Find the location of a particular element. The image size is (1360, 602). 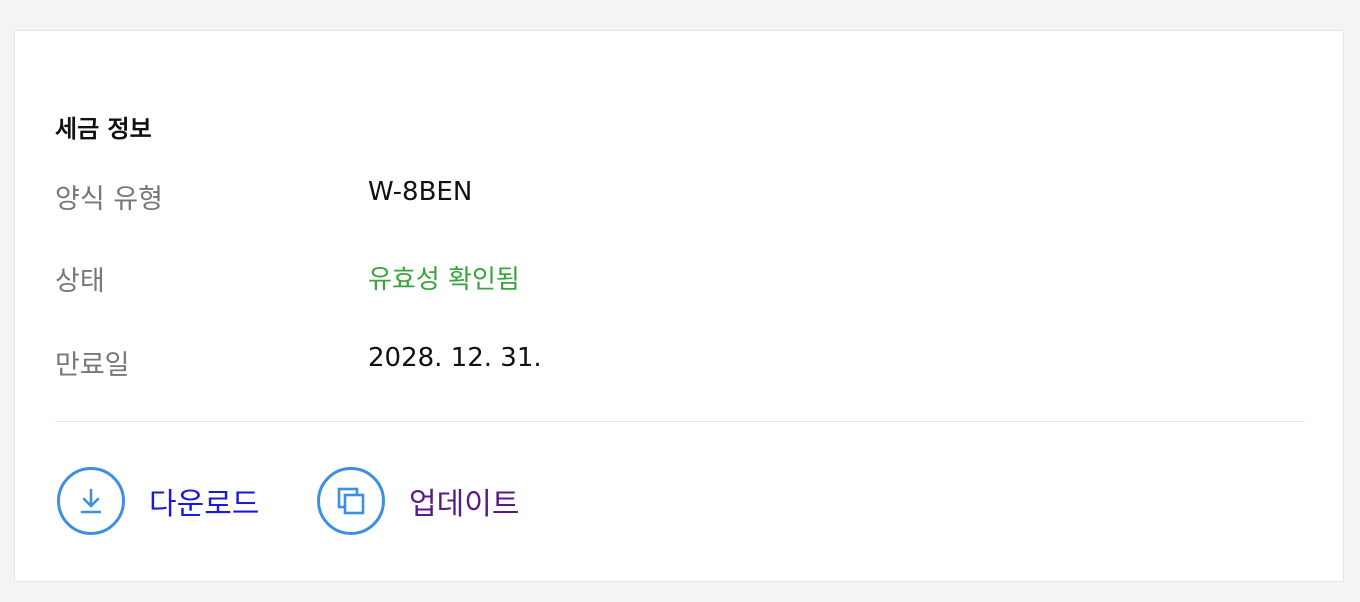

divider is located at coordinates (680, 421).